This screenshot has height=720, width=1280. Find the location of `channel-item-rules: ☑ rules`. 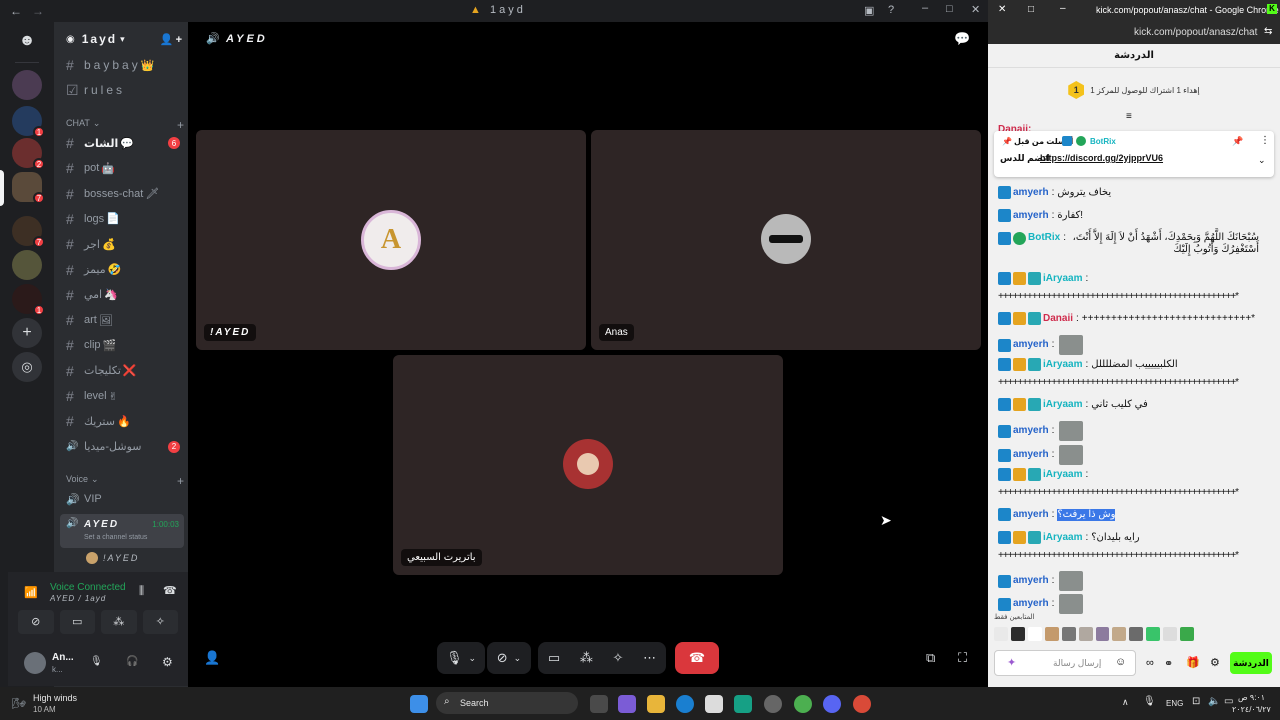

channel-item-rules: ☑ rules is located at coordinates (125, 90).